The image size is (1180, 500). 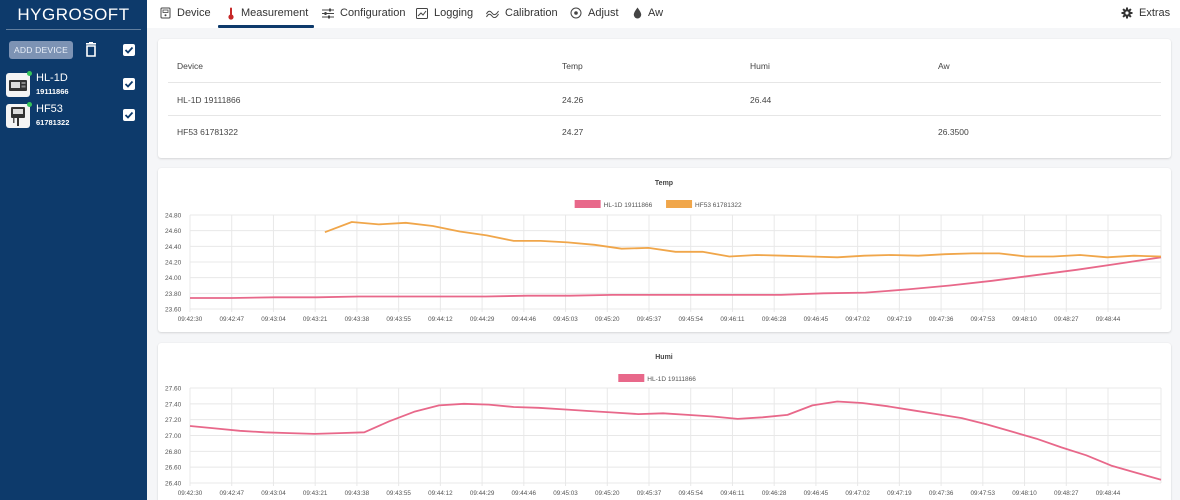 I want to click on tab-label: Calibration, so click(x=531, y=13).